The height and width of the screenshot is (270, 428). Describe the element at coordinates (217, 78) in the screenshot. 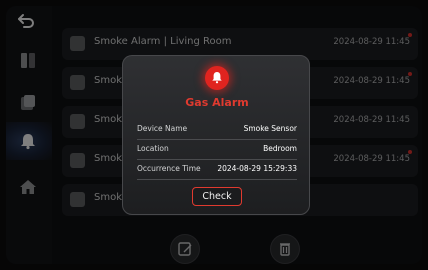

I see `alarm-bell-icon` at that location.